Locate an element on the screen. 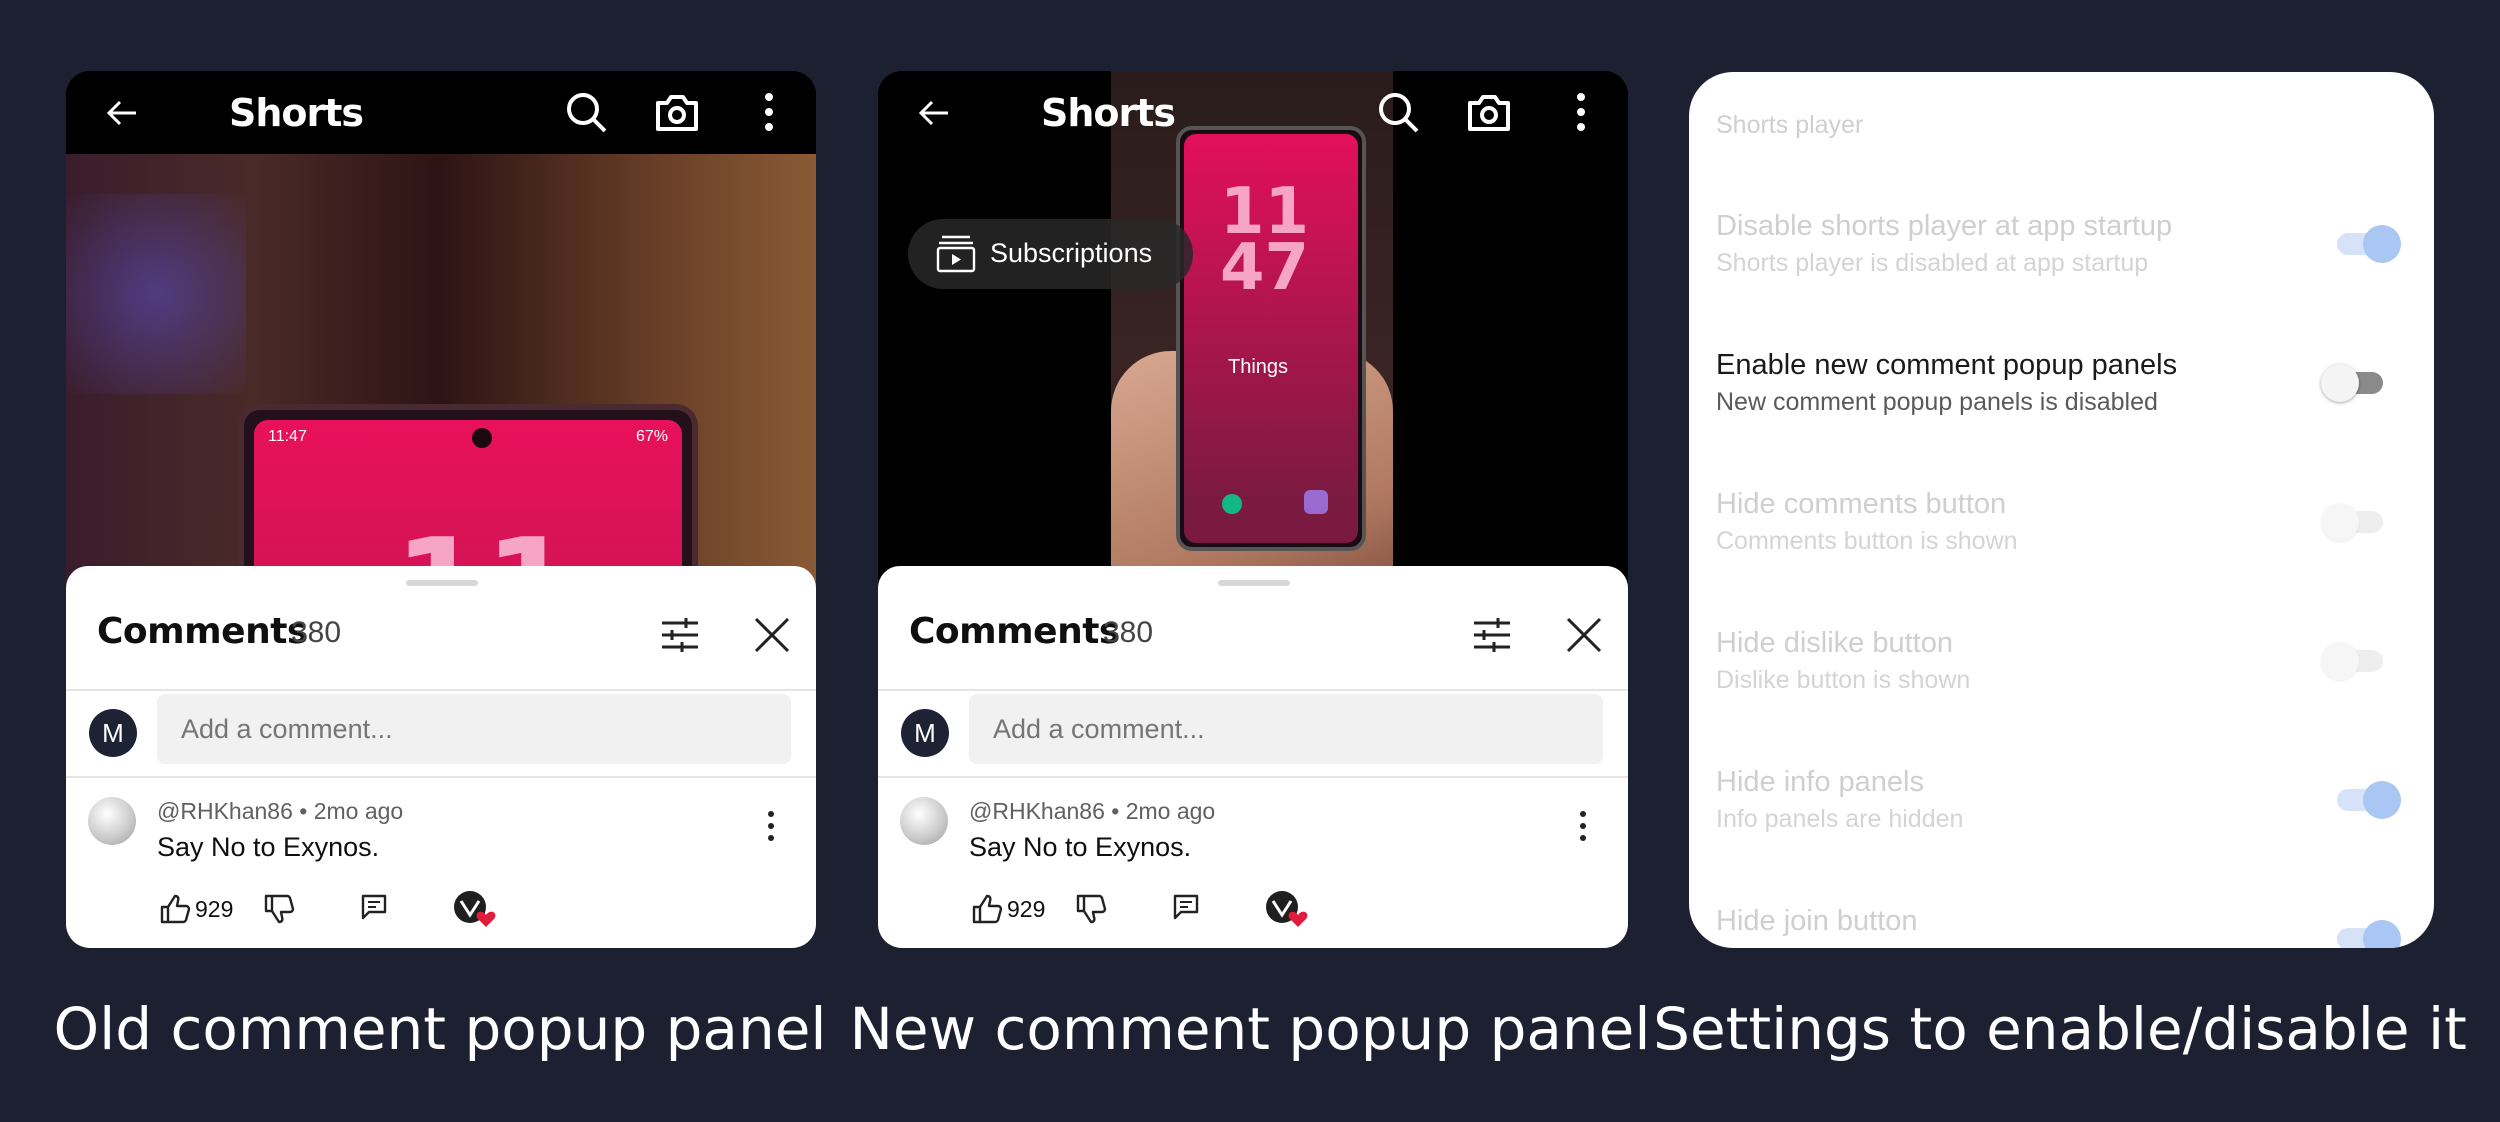 This screenshot has width=2500, height=1122. phone-status-battery: 67% is located at coordinates (651, 436).